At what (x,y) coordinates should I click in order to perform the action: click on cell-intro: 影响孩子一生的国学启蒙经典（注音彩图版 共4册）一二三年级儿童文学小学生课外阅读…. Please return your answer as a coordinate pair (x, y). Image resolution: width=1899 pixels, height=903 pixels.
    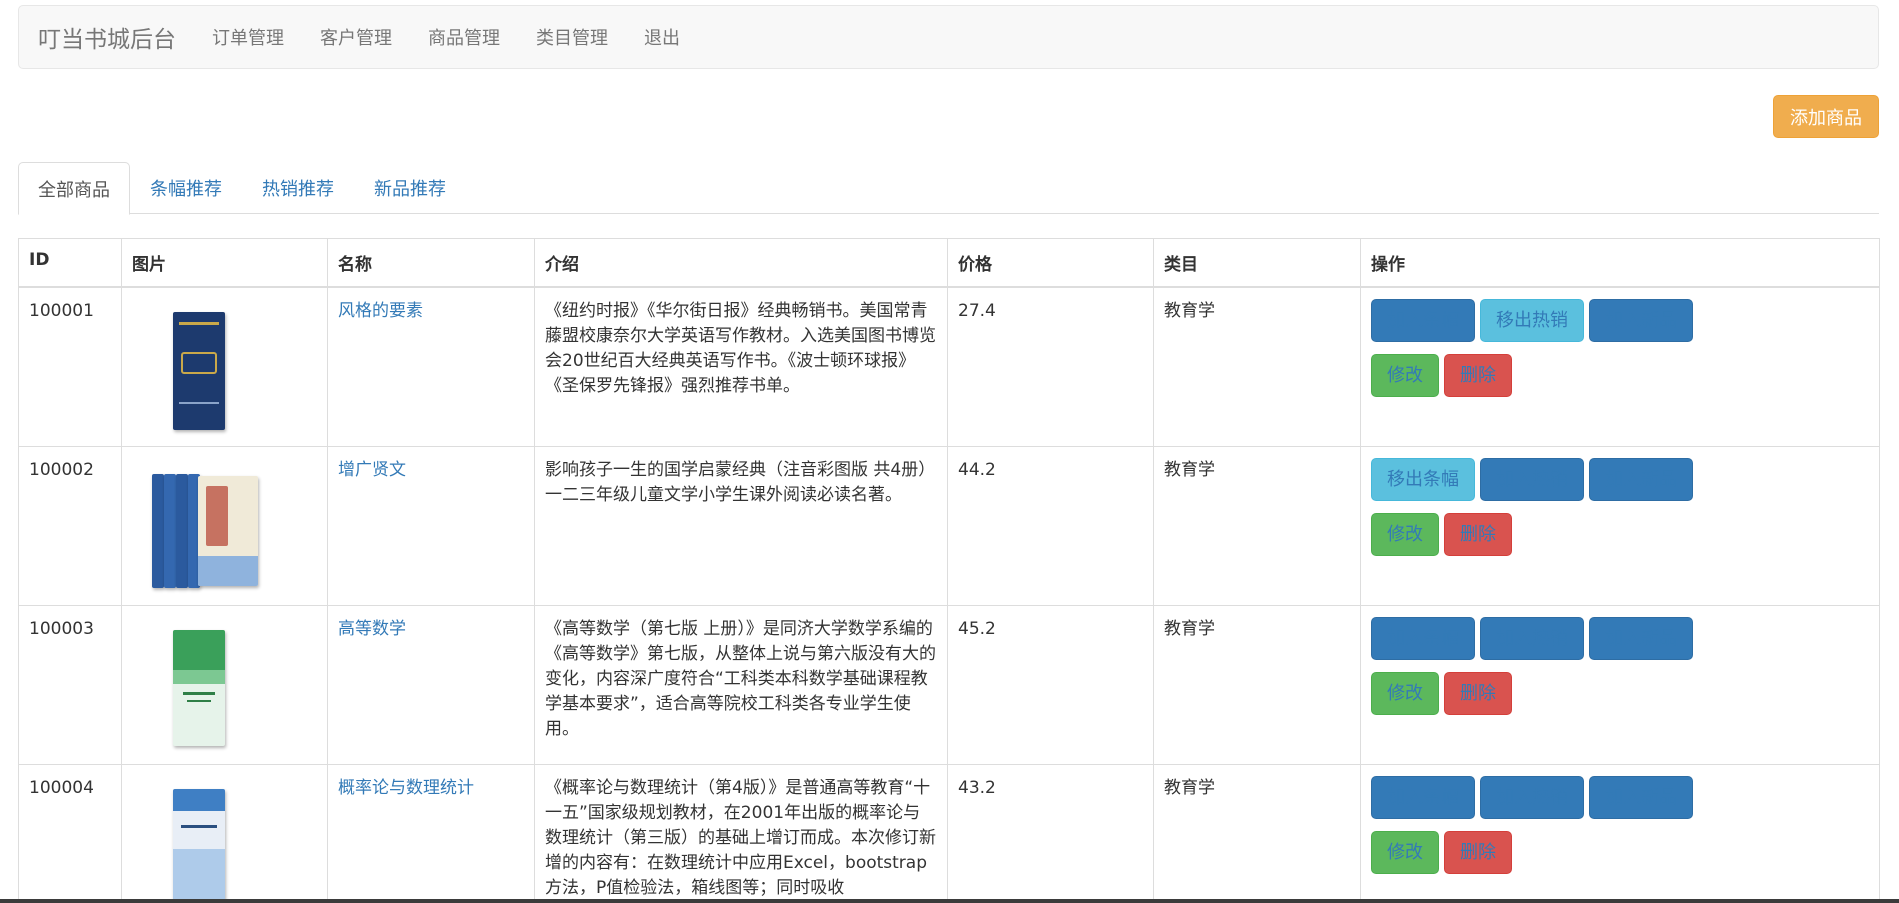
    Looking at the image, I should click on (741, 525).